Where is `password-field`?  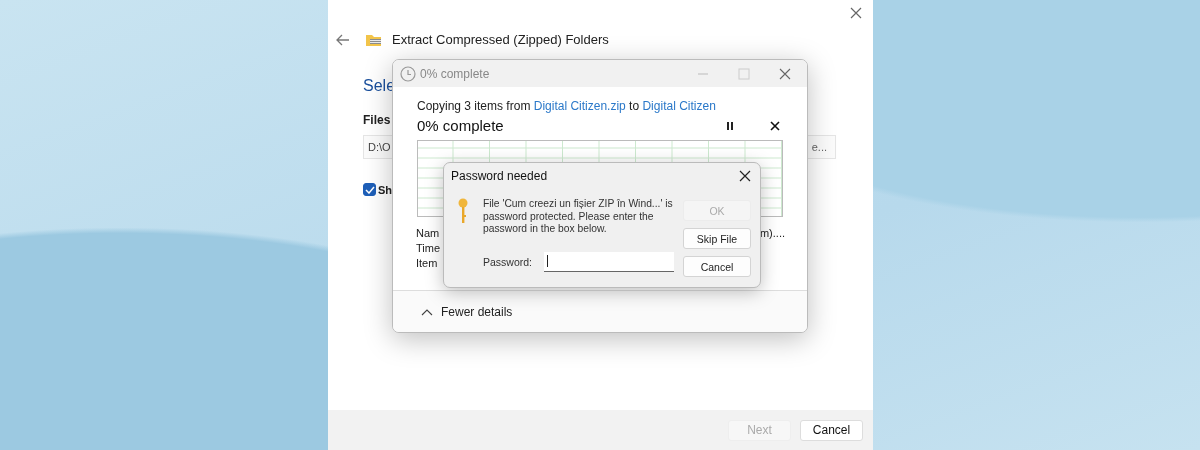
password-field is located at coordinates (609, 261).